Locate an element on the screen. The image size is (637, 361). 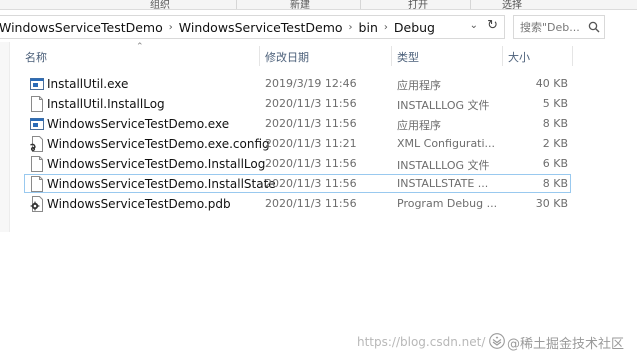
file-name: WindowsServiceTestDemo.exe.config is located at coordinates (158, 144).